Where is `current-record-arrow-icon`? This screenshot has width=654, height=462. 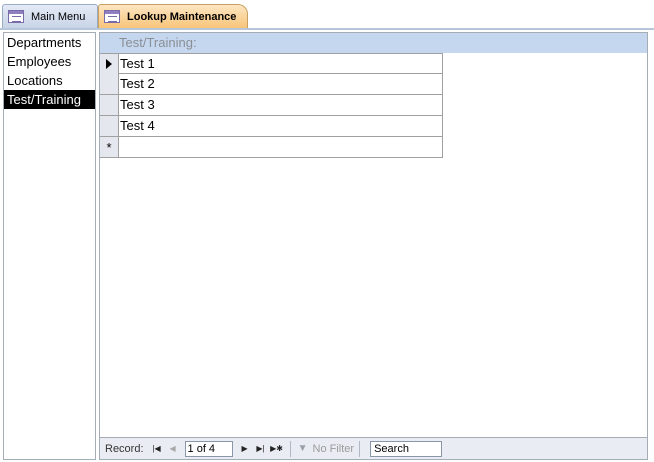 current-record-arrow-icon is located at coordinates (109, 64).